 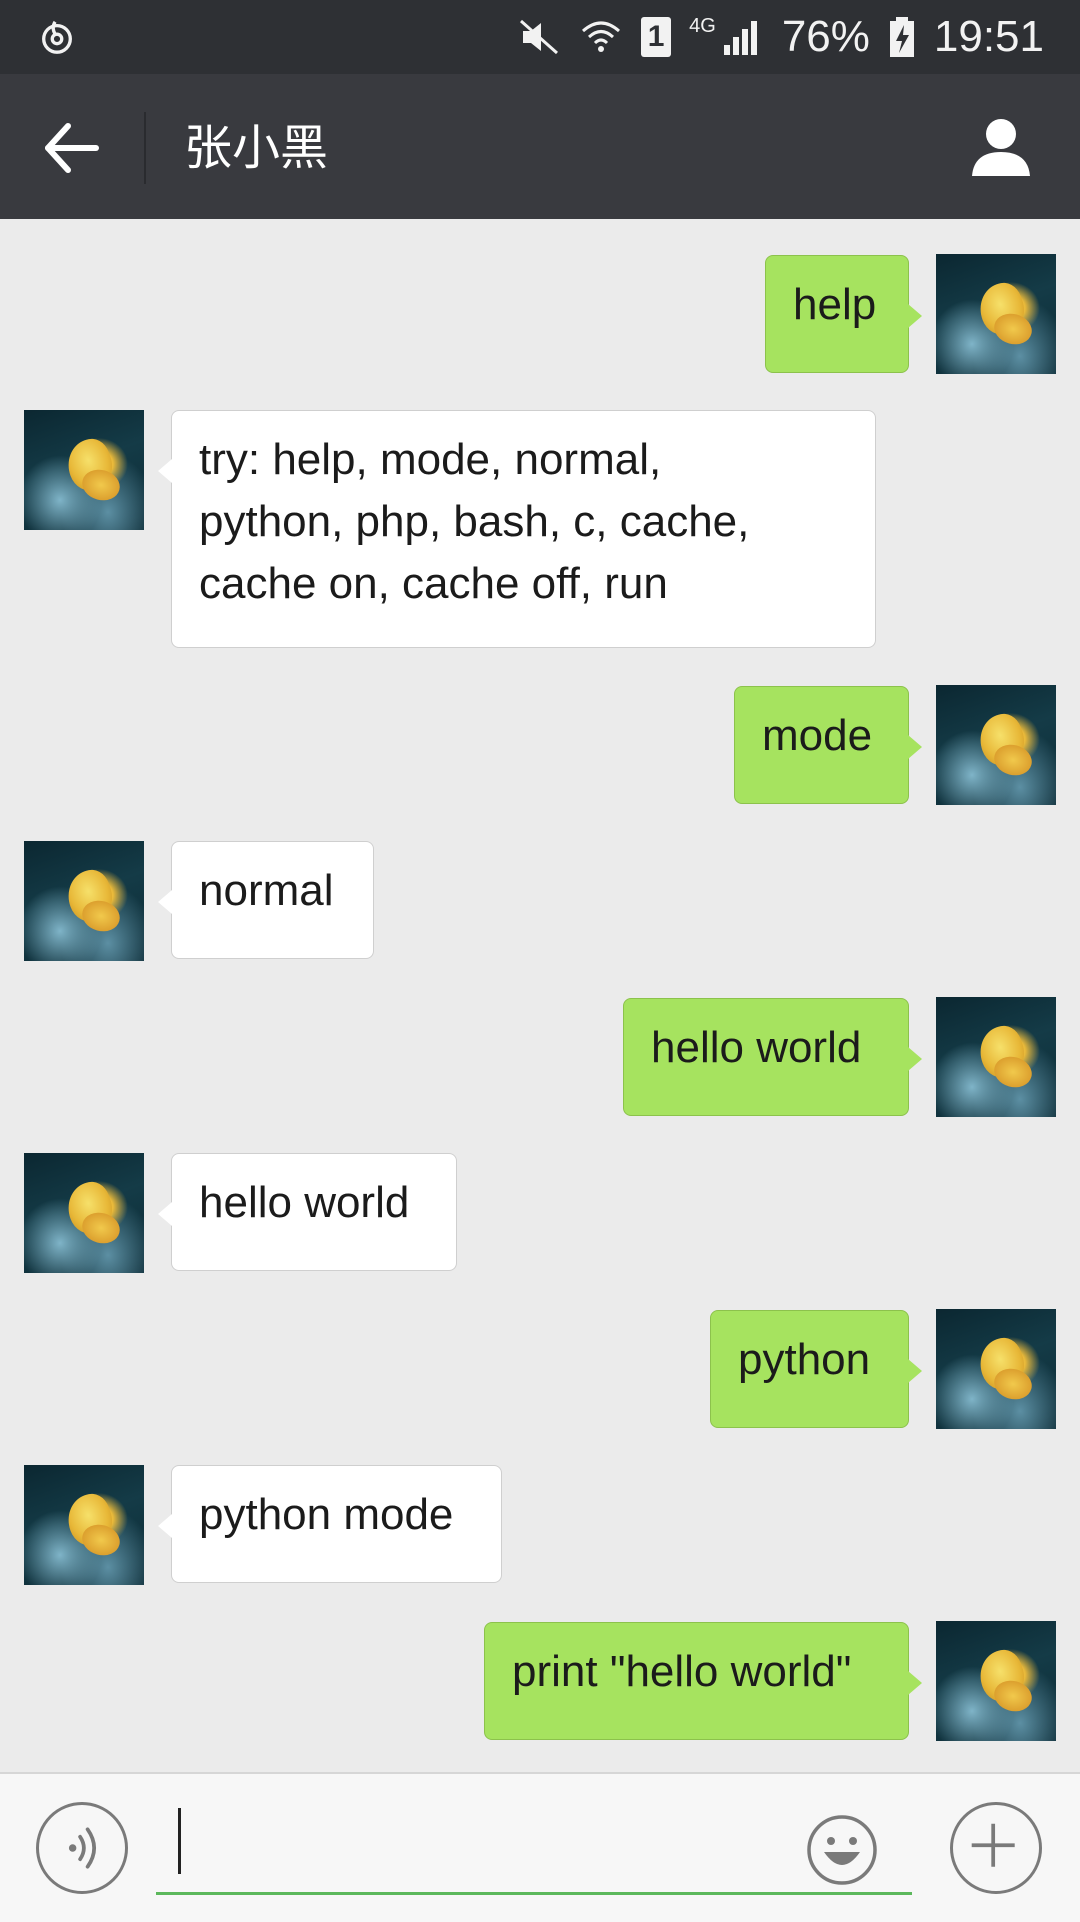 What do you see at coordinates (330, 1524) in the screenshot?
I see `incoming-message: python mode` at bounding box center [330, 1524].